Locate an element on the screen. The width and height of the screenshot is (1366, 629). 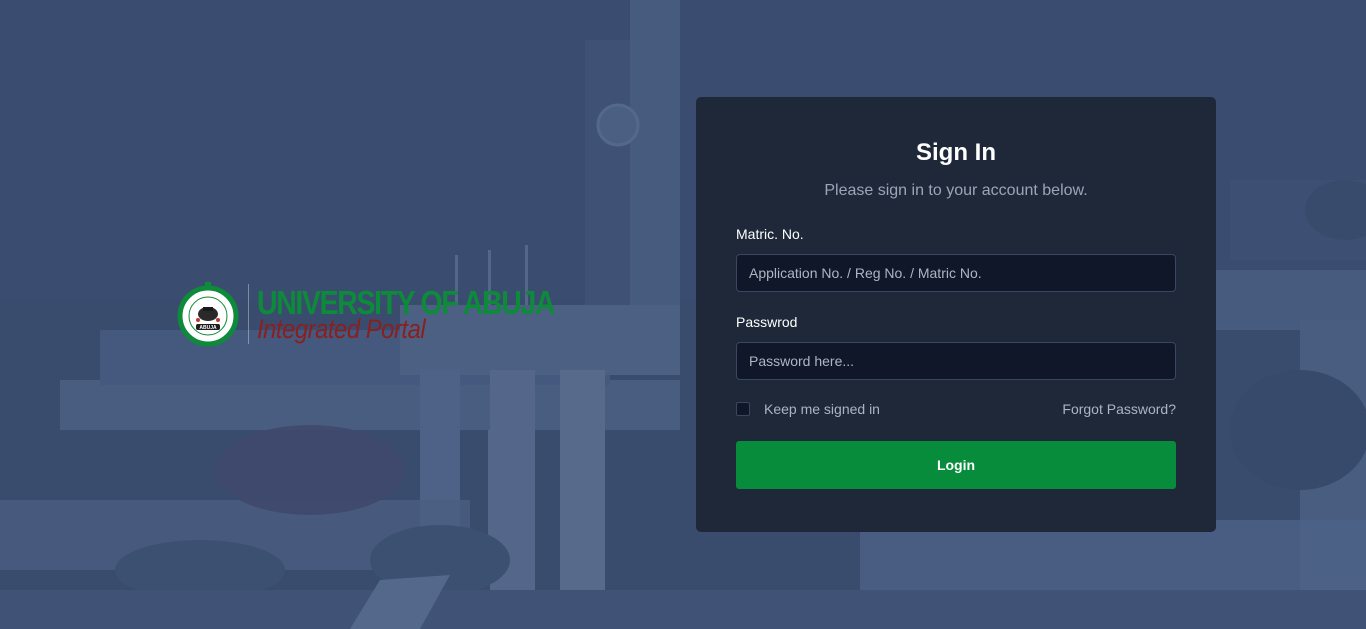
svg-text: ABUJA is located at coordinates (208, 328).